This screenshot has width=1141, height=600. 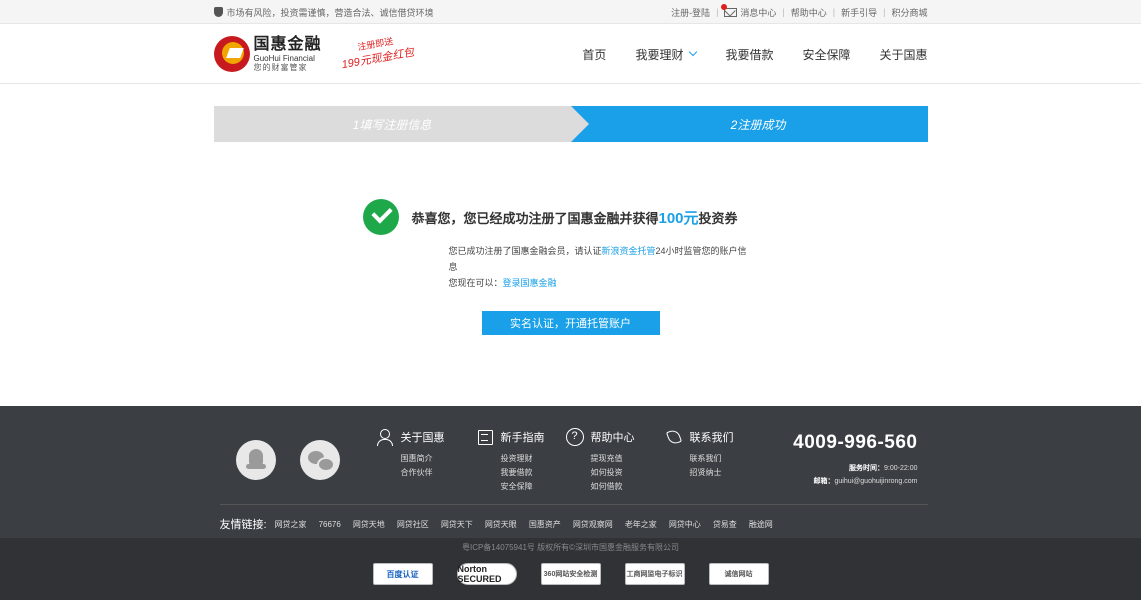 I want to click on nav-invest: 我要理财, so click(x=666, y=54).